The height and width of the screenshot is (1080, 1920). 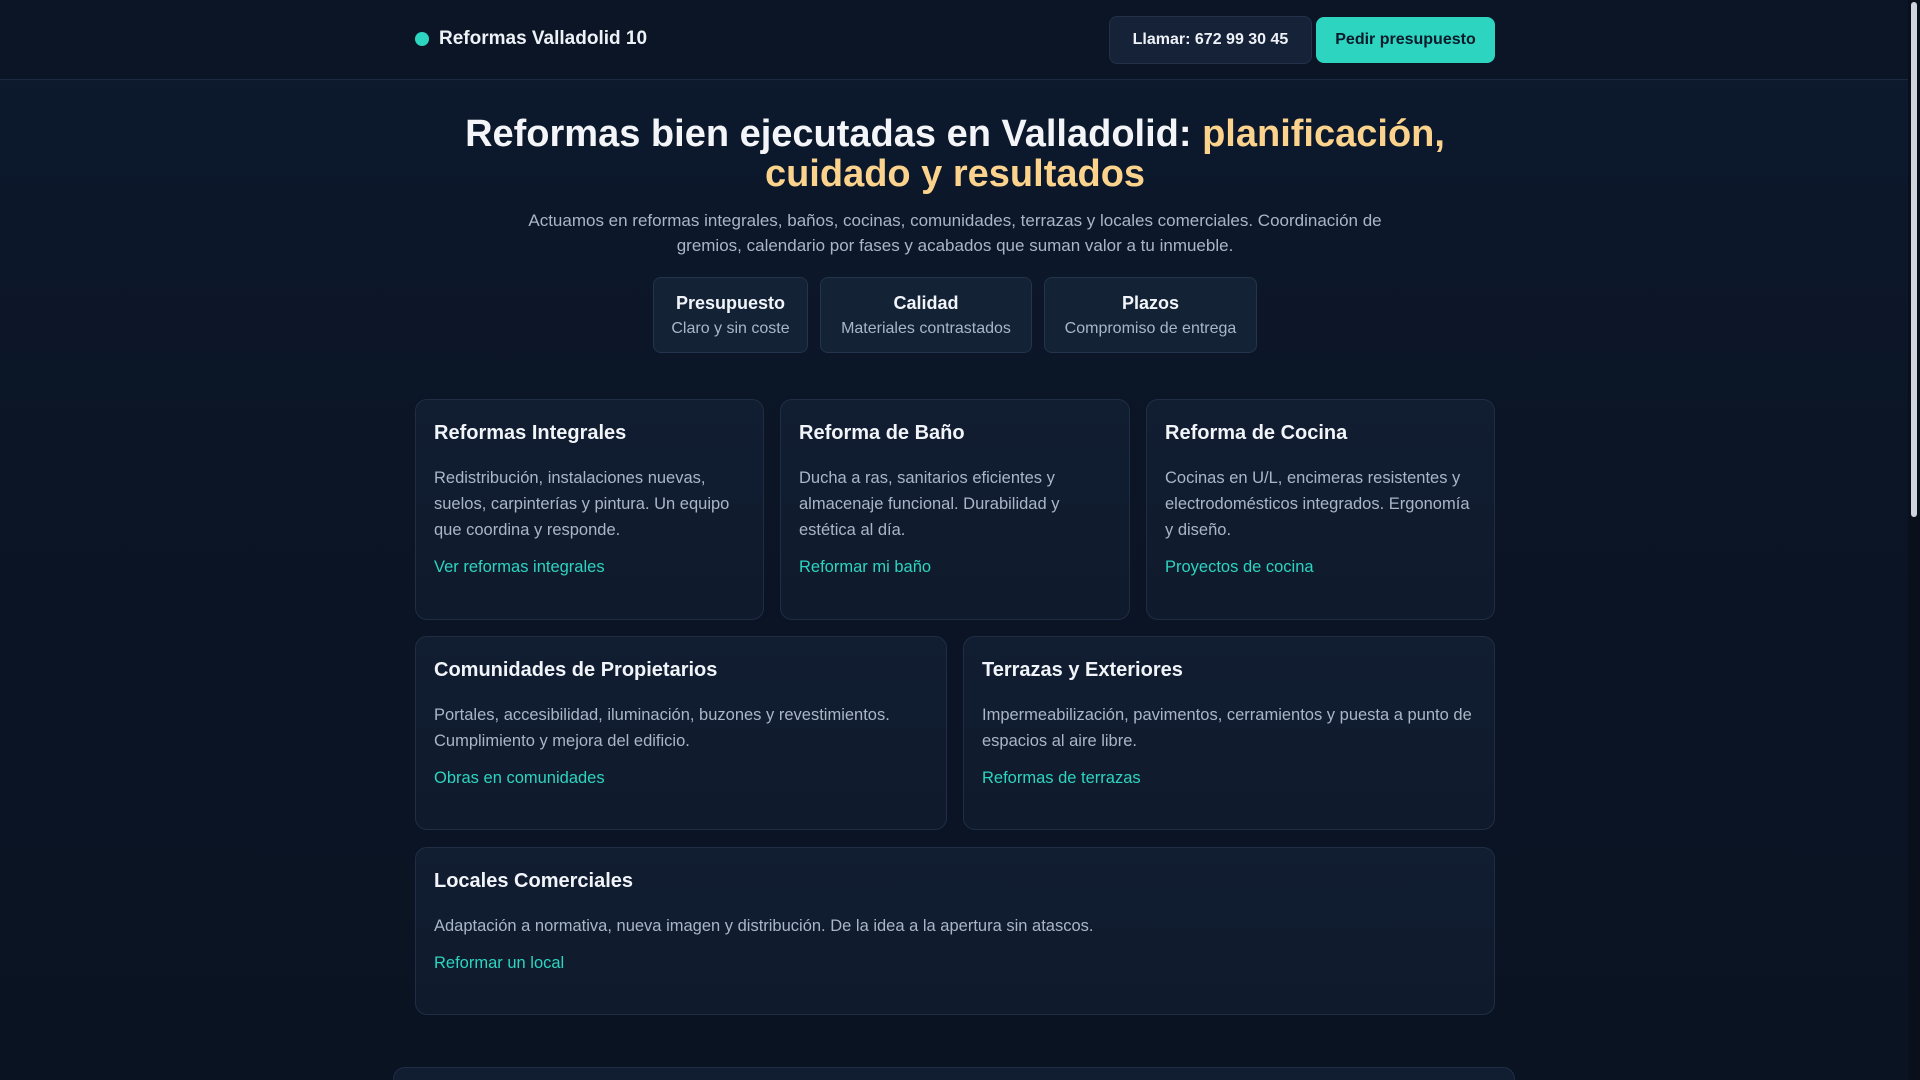 I want to click on feature-text: Claro y sin coste, so click(x=730, y=328).